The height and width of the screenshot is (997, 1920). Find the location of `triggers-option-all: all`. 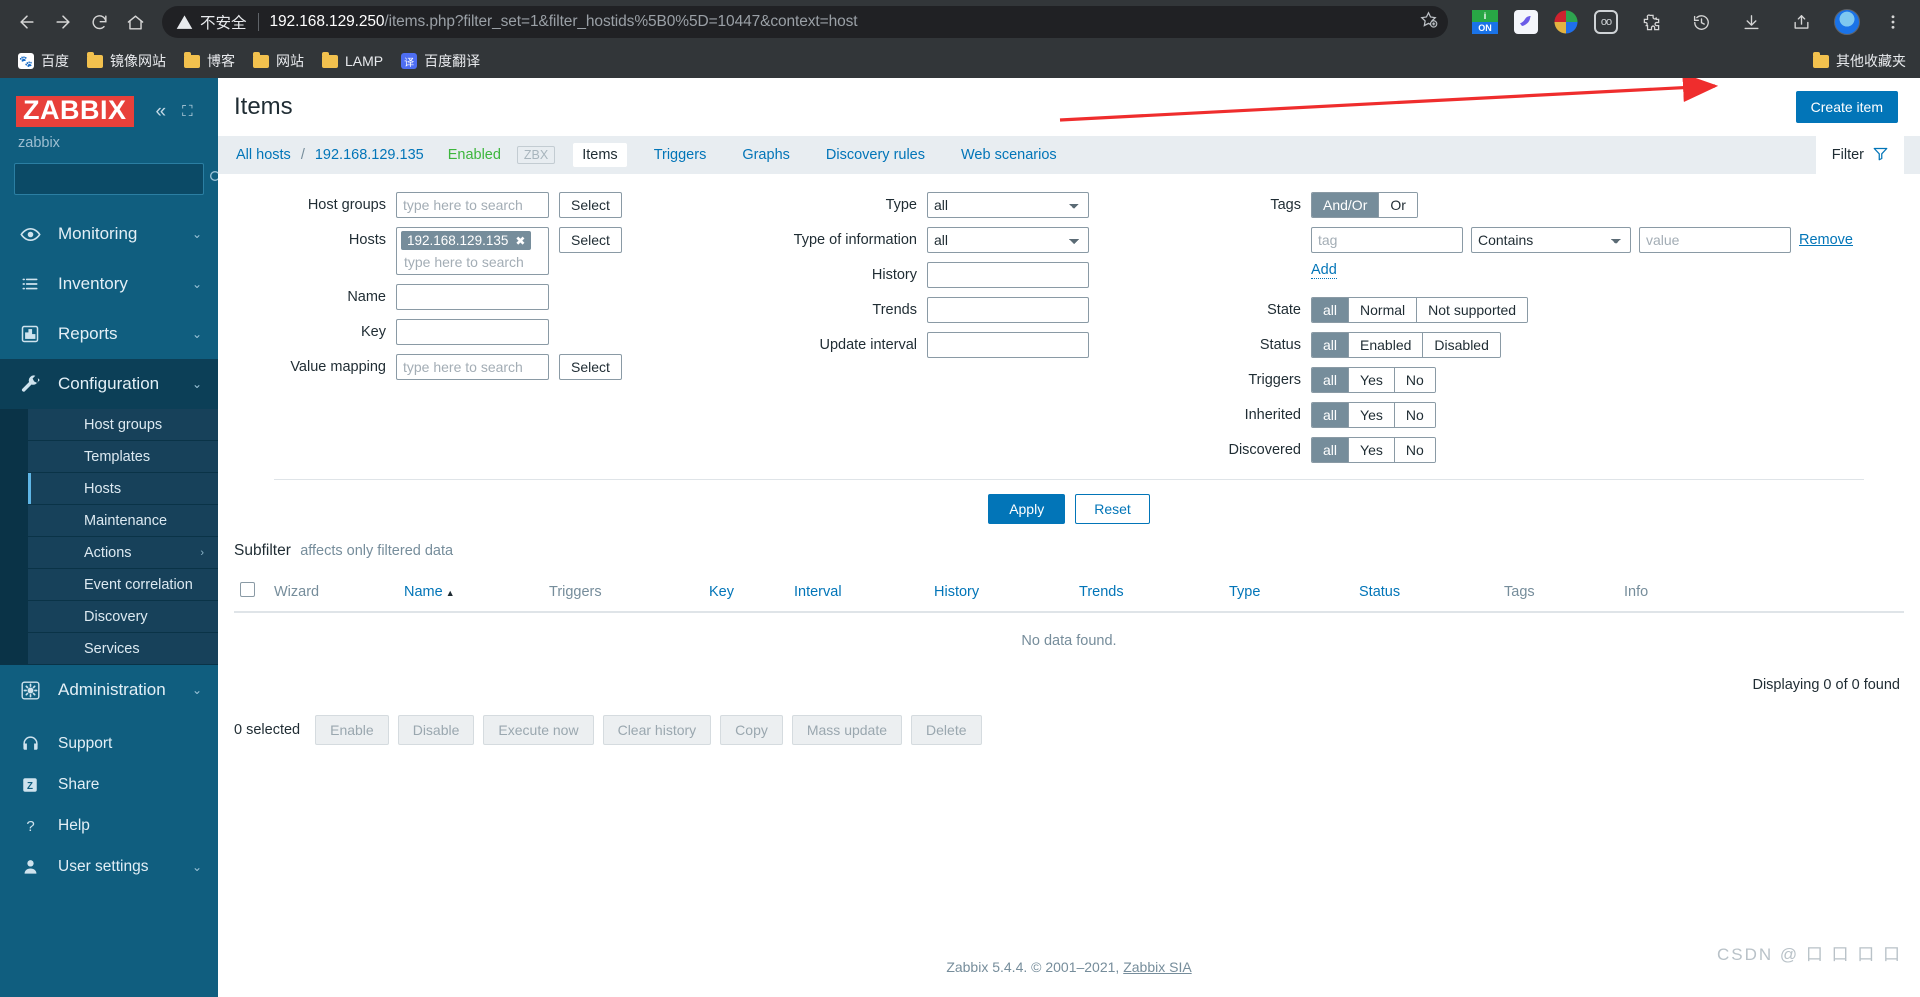

triggers-option-all: all is located at coordinates (1331, 380).